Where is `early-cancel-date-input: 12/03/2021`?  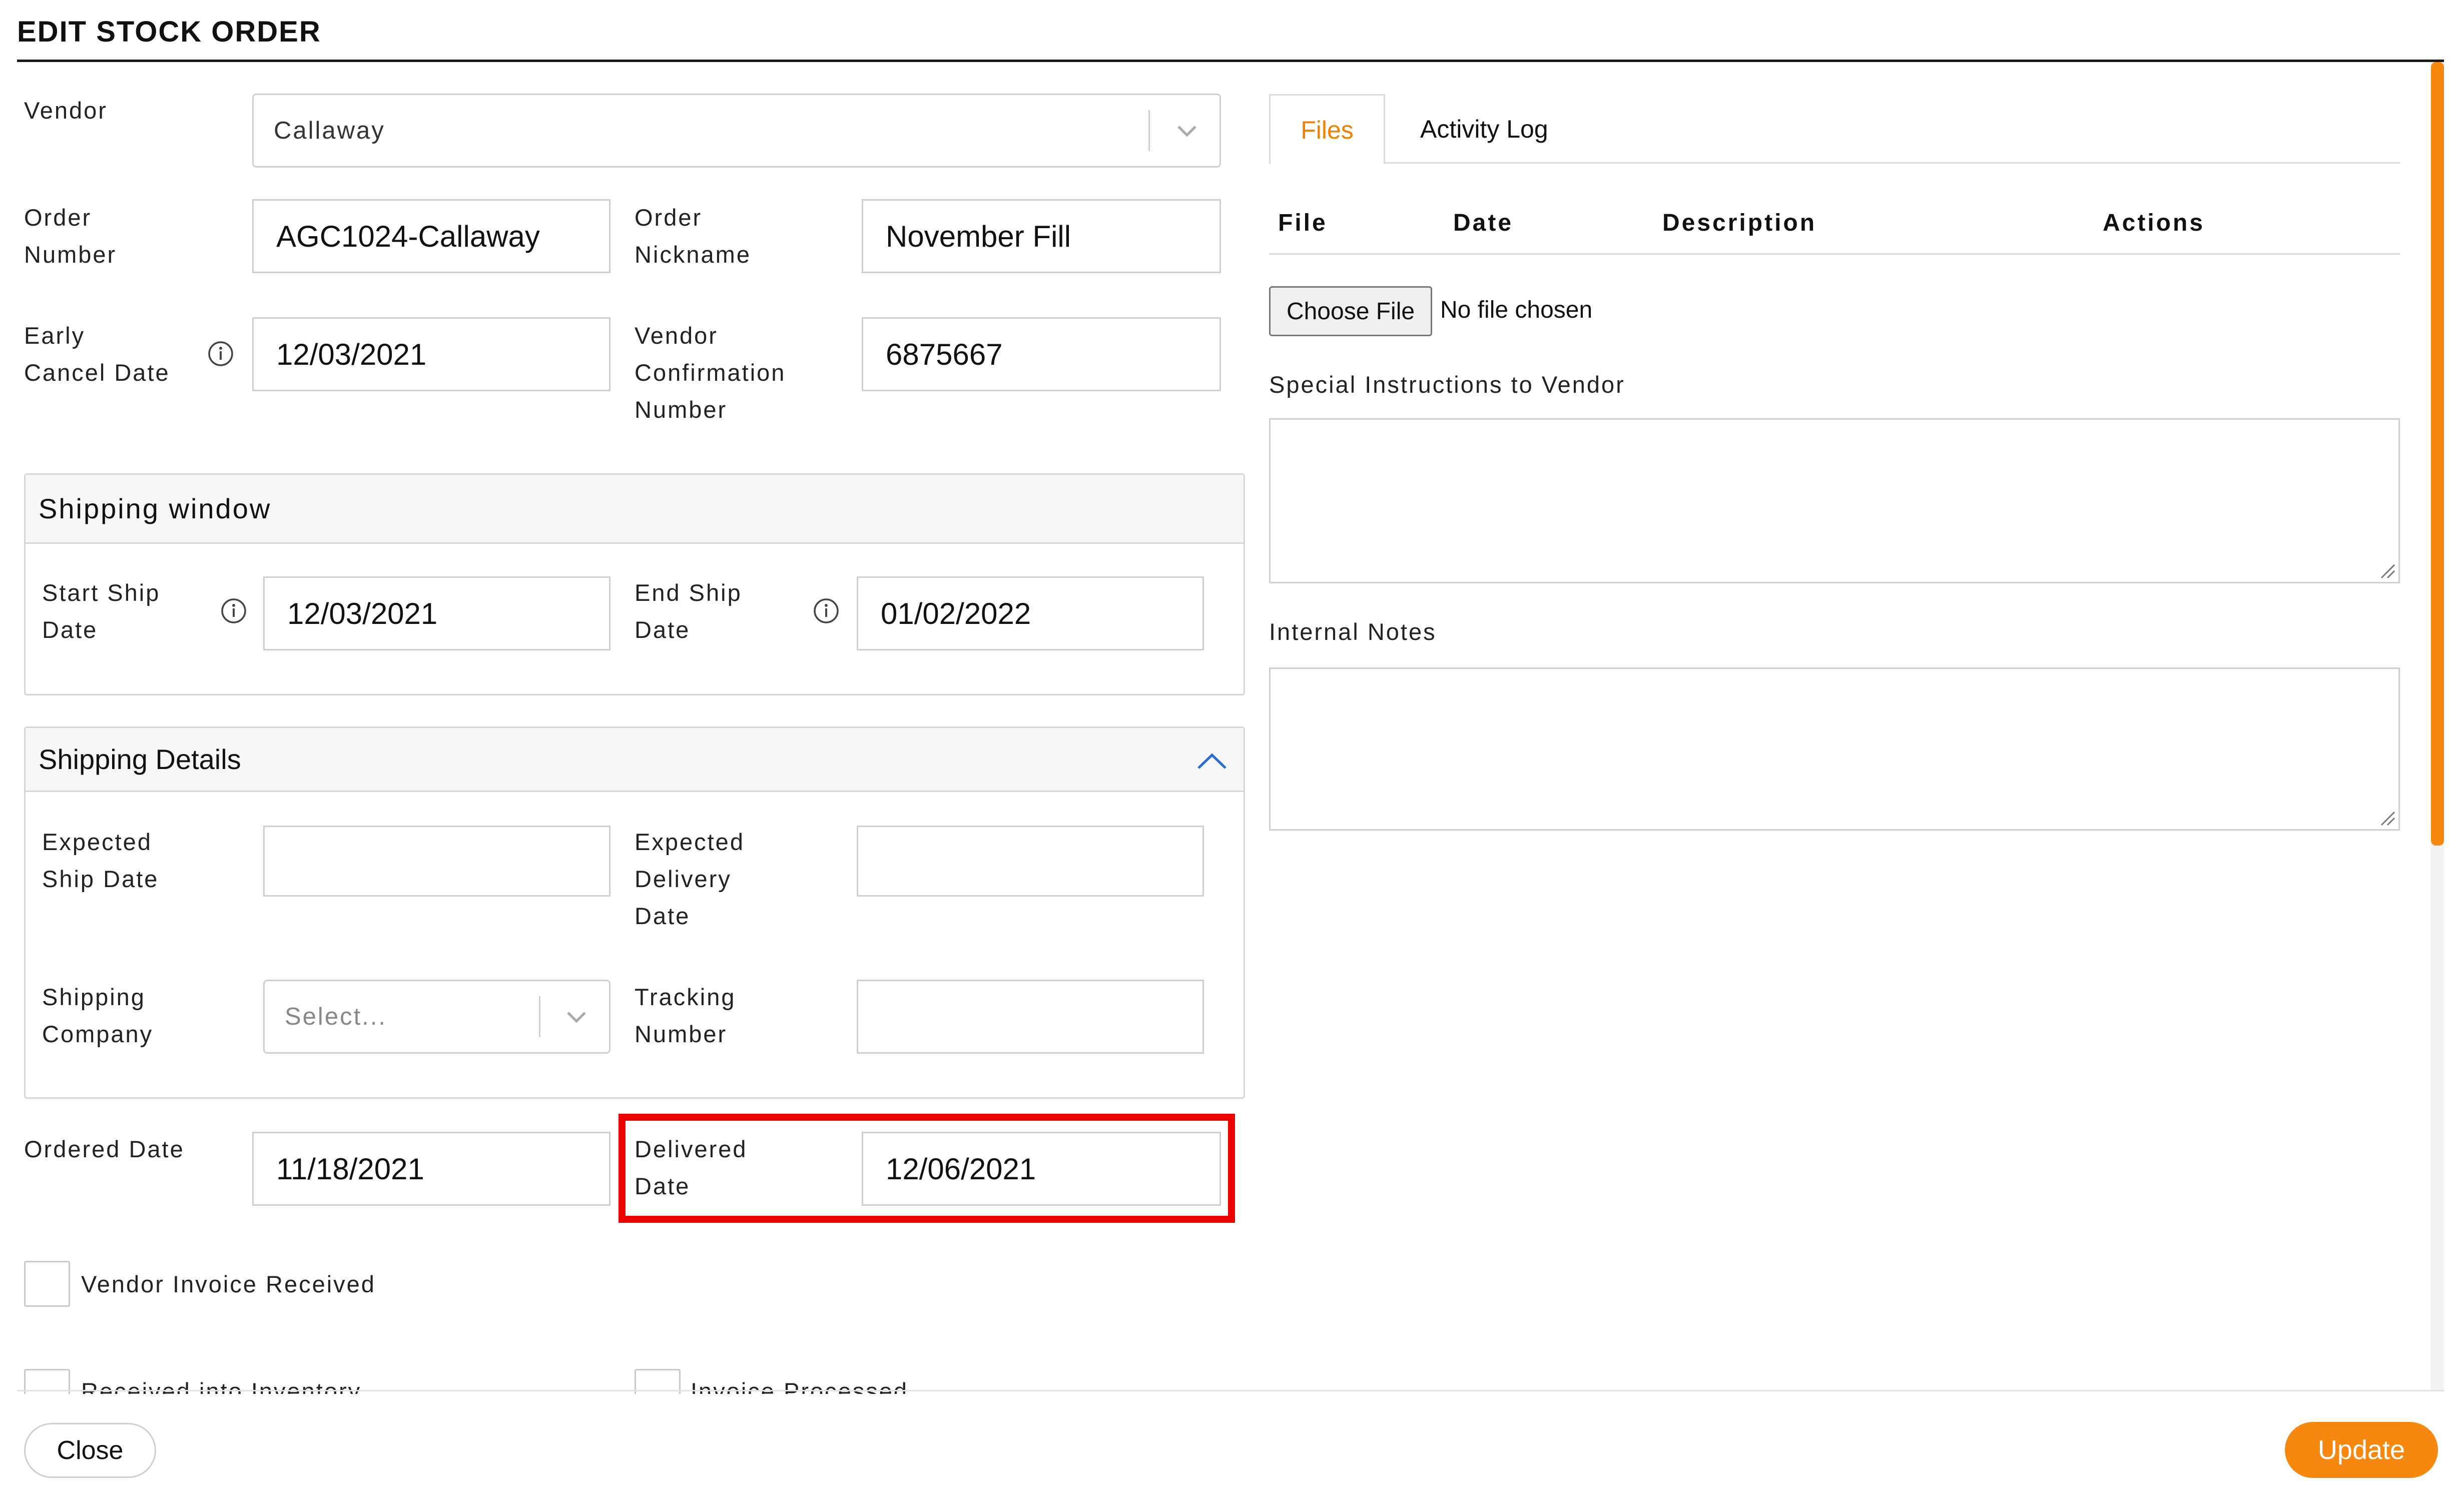 early-cancel-date-input: 12/03/2021 is located at coordinates (431, 354).